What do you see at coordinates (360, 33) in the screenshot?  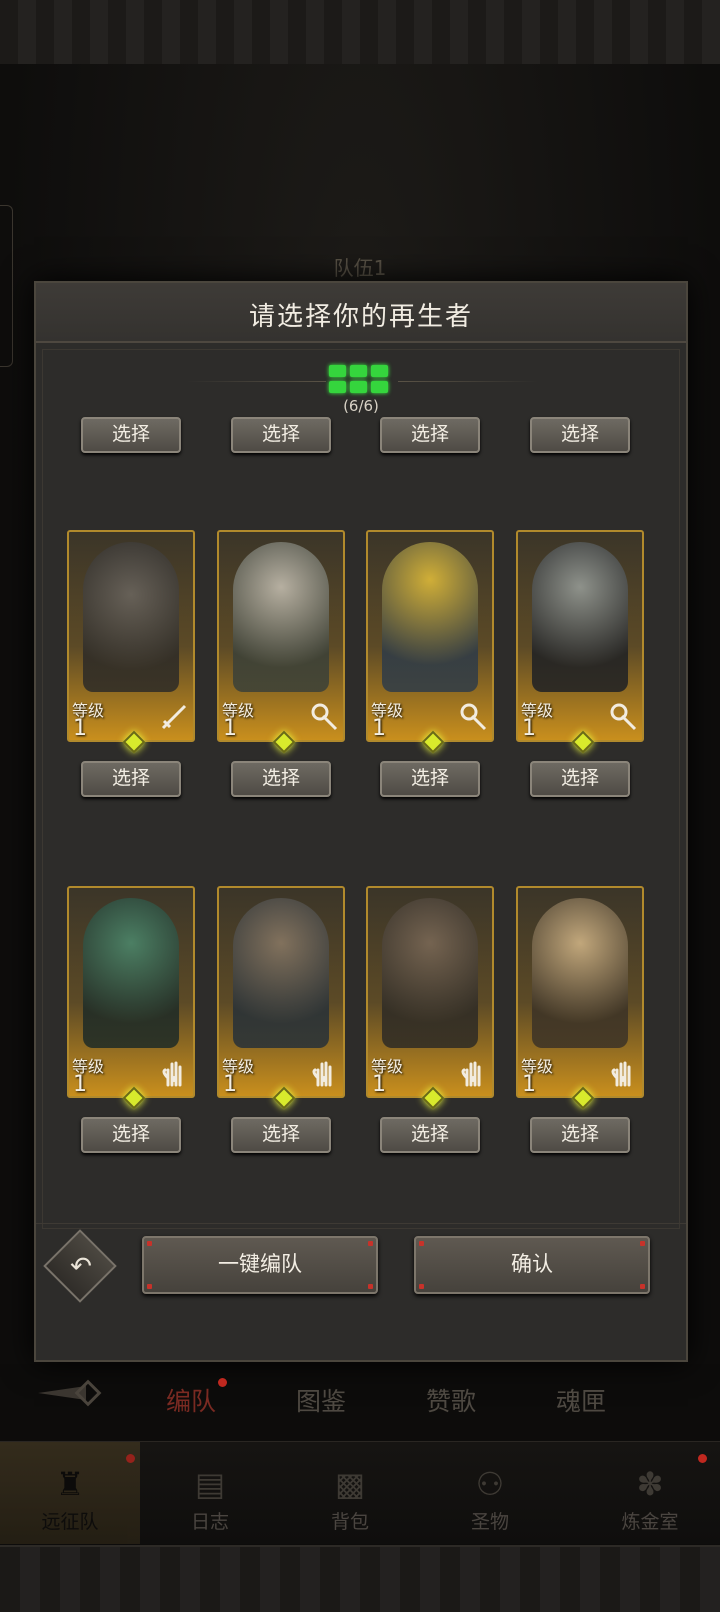 I see `top-ornament-band` at bounding box center [360, 33].